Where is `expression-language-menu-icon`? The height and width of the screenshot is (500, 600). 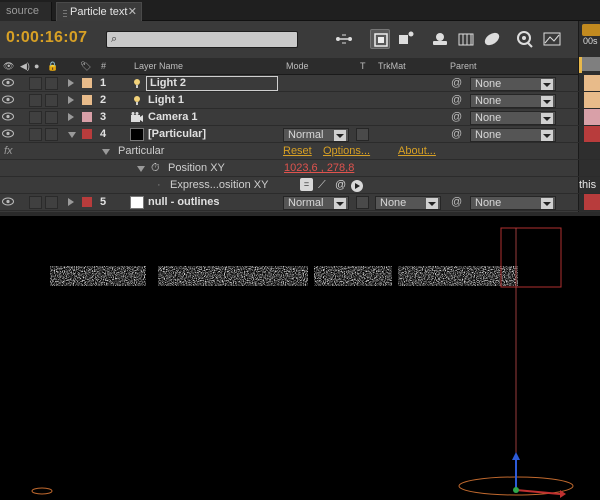 expression-language-menu-icon is located at coordinates (357, 186).